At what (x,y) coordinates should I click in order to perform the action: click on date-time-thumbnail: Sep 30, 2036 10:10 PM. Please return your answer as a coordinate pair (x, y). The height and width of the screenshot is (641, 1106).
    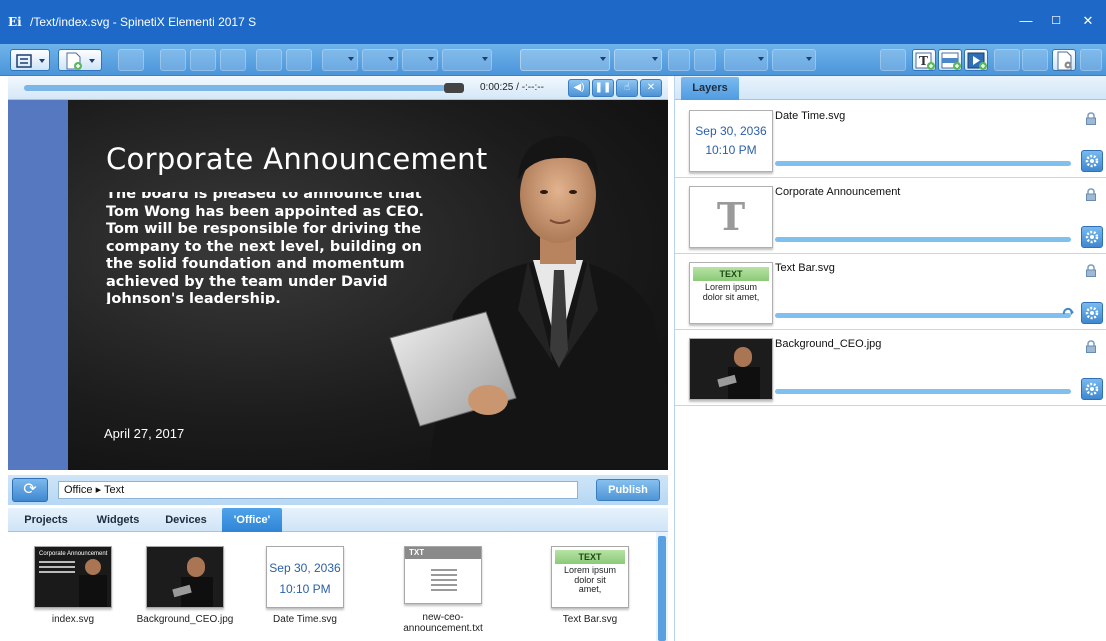
    Looking at the image, I should click on (305, 577).